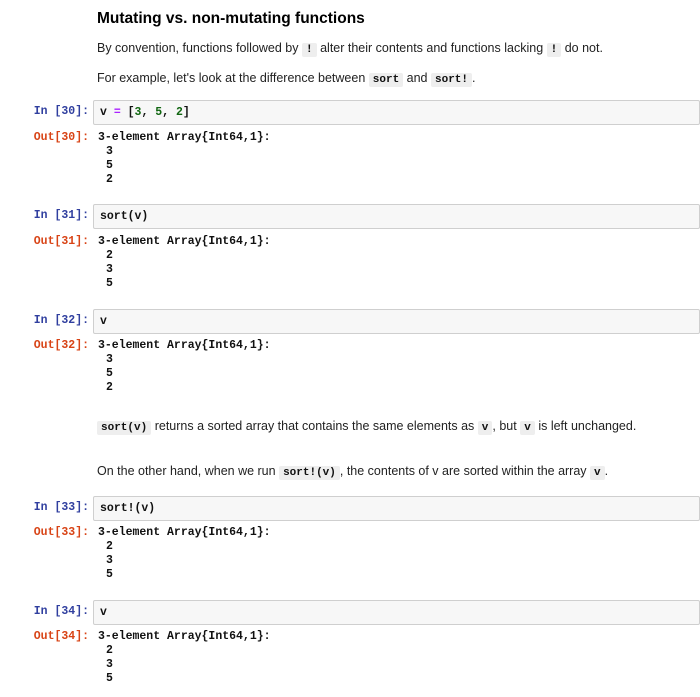  What do you see at coordinates (452, 80) in the screenshot?
I see `inline-code: sort!` at bounding box center [452, 80].